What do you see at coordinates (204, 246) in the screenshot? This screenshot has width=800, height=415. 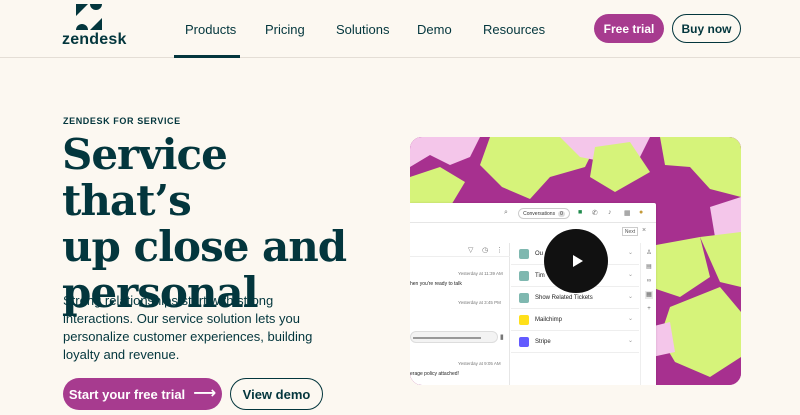 I see `hero-title-line-2: up close and` at bounding box center [204, 246].